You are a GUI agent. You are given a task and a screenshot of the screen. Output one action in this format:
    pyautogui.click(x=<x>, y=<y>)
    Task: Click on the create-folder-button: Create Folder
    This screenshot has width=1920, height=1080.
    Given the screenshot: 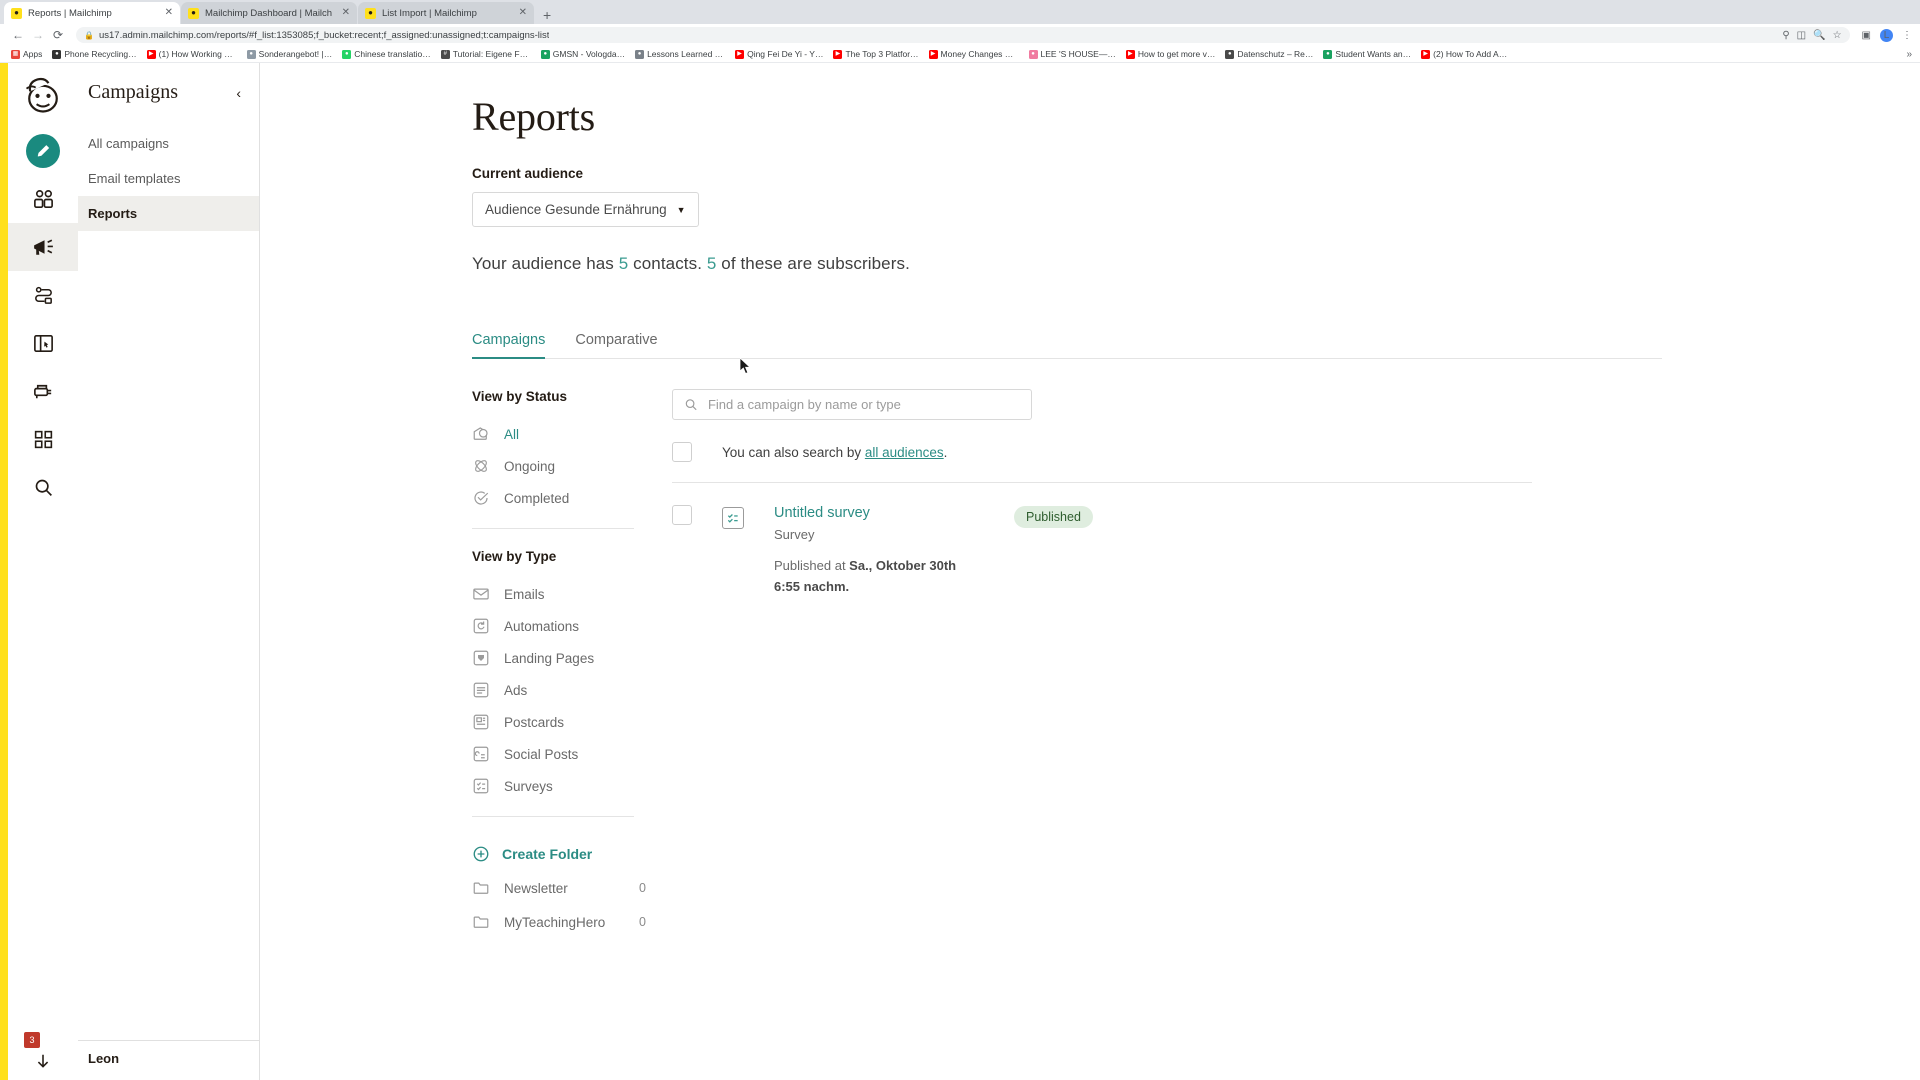 What is the action you would take?
    pyautogui.click(x=562, y=854)
    